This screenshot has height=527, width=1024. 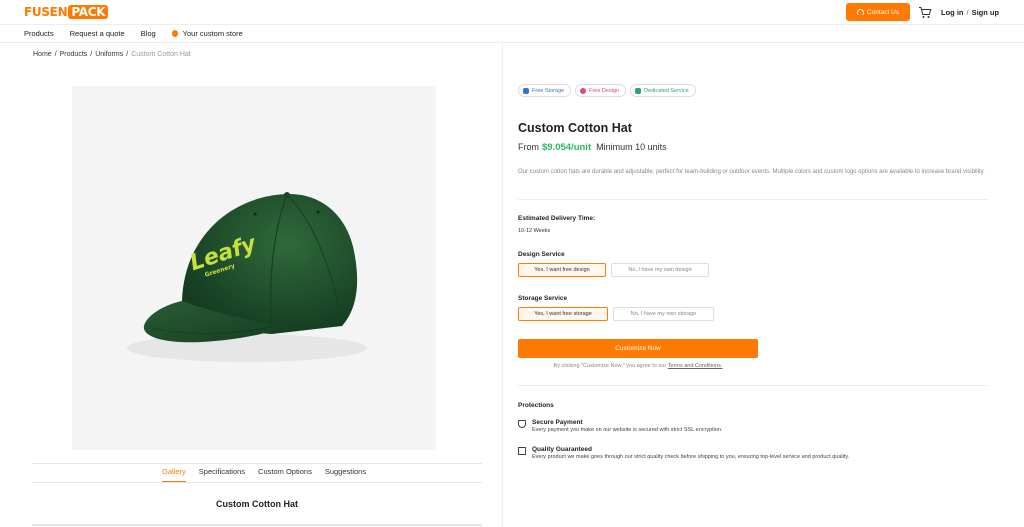 I want to click on nav-item-custom-store: Your custom store, so click(x=207, y=33).